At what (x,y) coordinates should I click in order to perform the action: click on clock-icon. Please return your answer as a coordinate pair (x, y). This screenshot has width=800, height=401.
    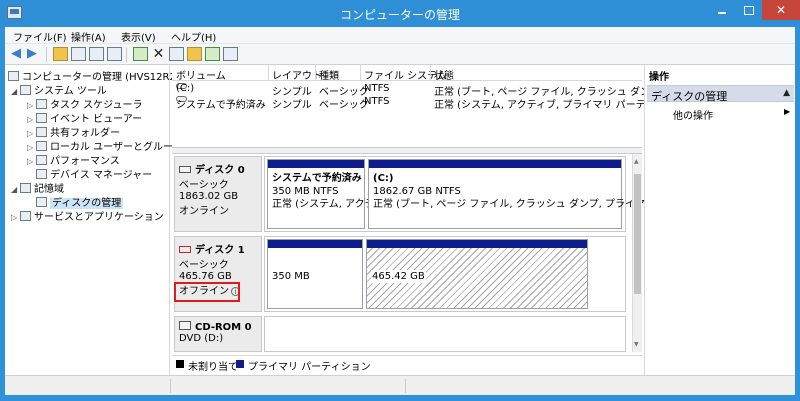
    Looking at the image, I should click on (41, 104).